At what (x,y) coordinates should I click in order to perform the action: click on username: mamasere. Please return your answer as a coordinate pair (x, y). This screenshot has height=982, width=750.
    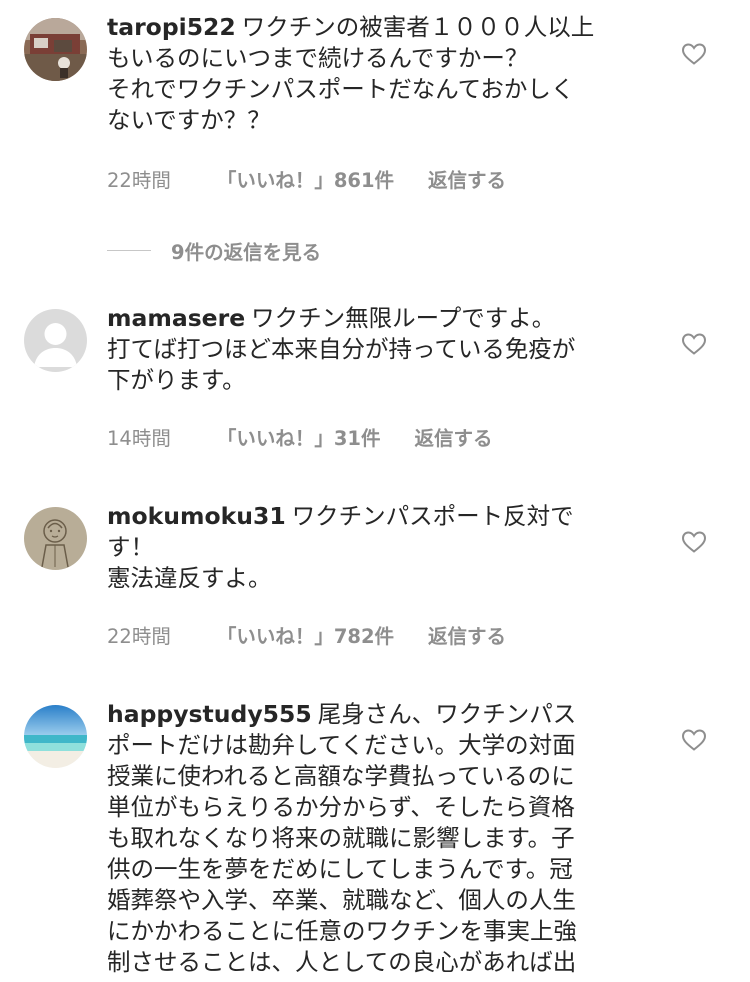
    Looking at the image, I should click on (176, 318).